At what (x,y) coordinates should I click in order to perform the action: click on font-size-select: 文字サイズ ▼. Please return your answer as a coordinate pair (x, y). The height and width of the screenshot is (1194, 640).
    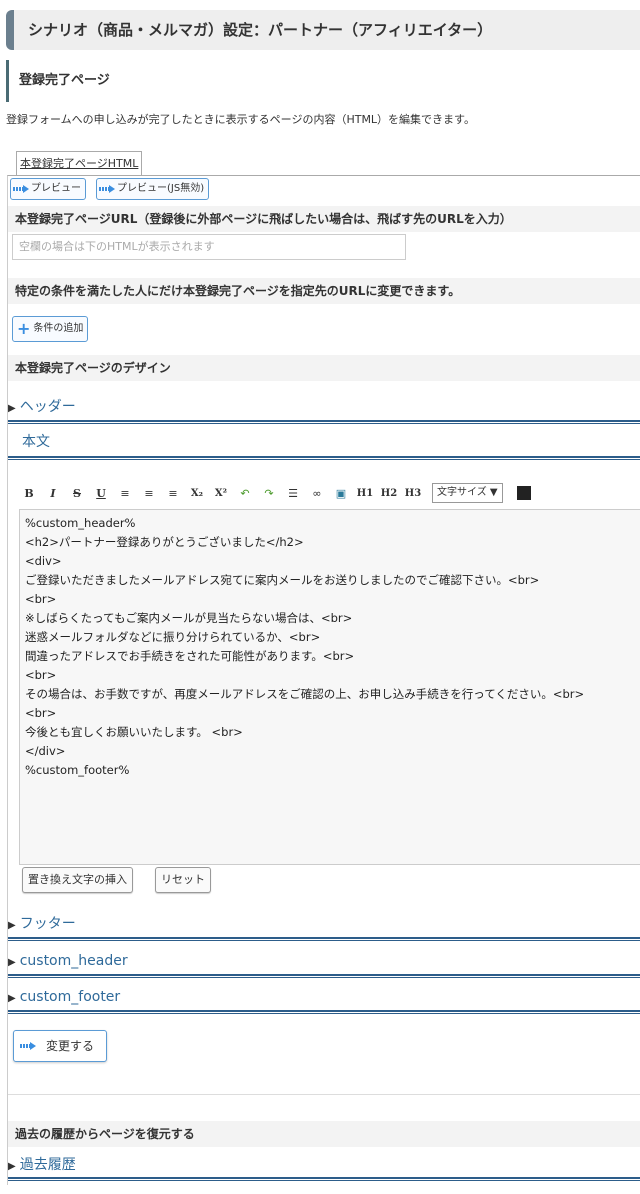
    Looking at the image, I should click on (467, 493).